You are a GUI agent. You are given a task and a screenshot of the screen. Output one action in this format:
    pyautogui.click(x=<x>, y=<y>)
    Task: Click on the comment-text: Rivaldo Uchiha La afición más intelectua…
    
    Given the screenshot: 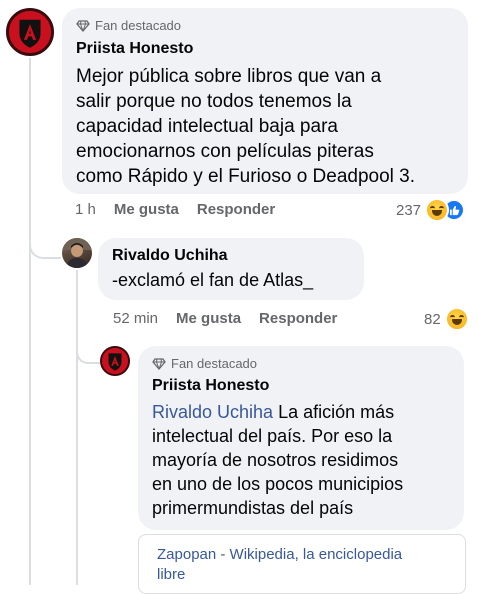 What is the action you would take?
    pyautogui.click(x=277, y=460)
    